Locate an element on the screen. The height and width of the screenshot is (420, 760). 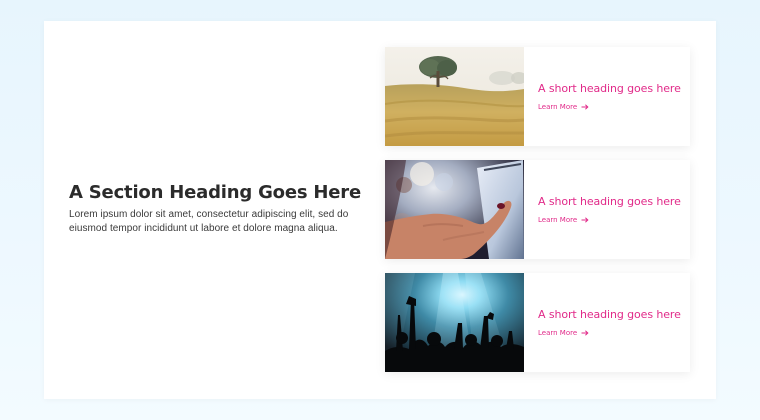
tablet-hand-image is located at coordinates (454, 209).